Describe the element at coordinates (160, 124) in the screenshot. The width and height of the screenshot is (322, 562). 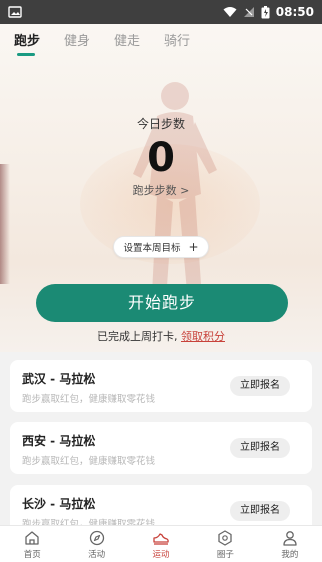
I see `steps-title: 今日步数` at that location.